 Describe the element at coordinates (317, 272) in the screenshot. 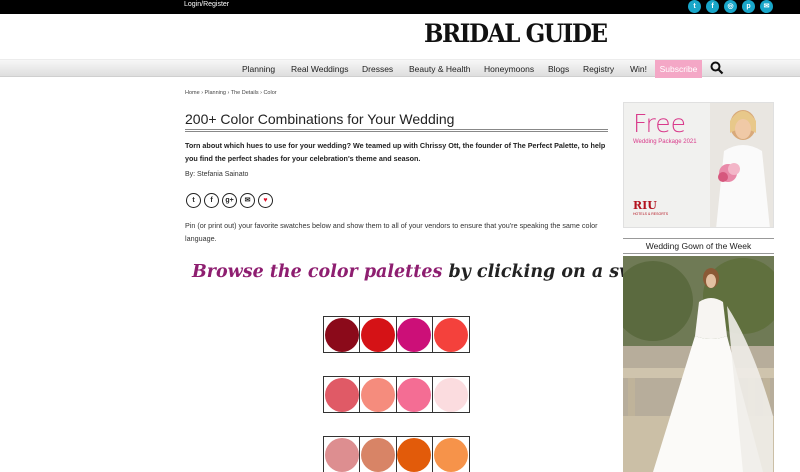

I see `browse-heading-part1: Browse the color palettes` at that location.